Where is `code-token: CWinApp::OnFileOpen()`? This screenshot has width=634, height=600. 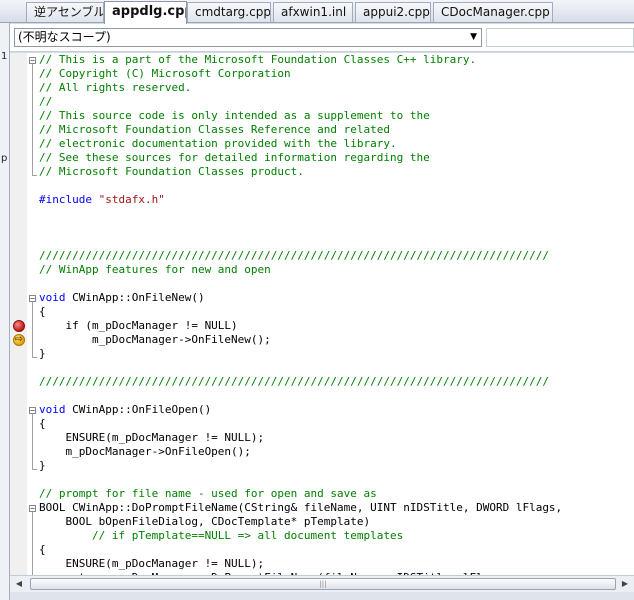
code-token: CWinApp::OnFileOpen() is located at coordinates (138, 409).